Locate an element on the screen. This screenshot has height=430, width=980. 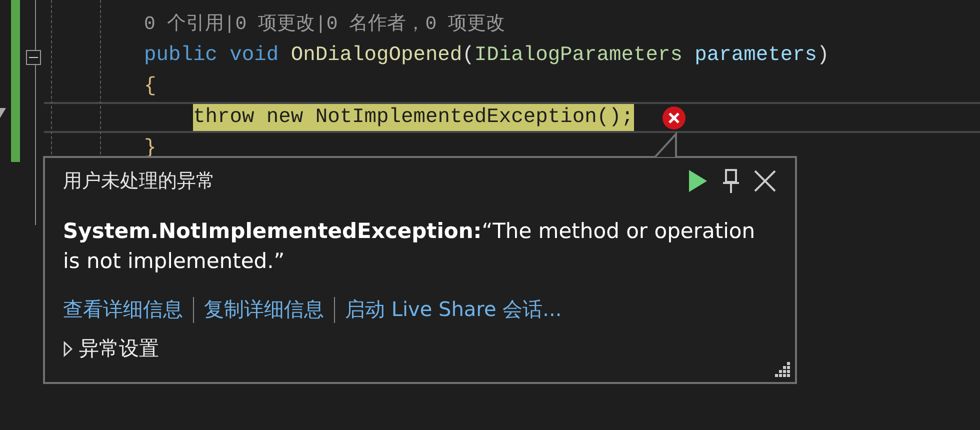
code-token: parameters is located at coordinates (756, 56).